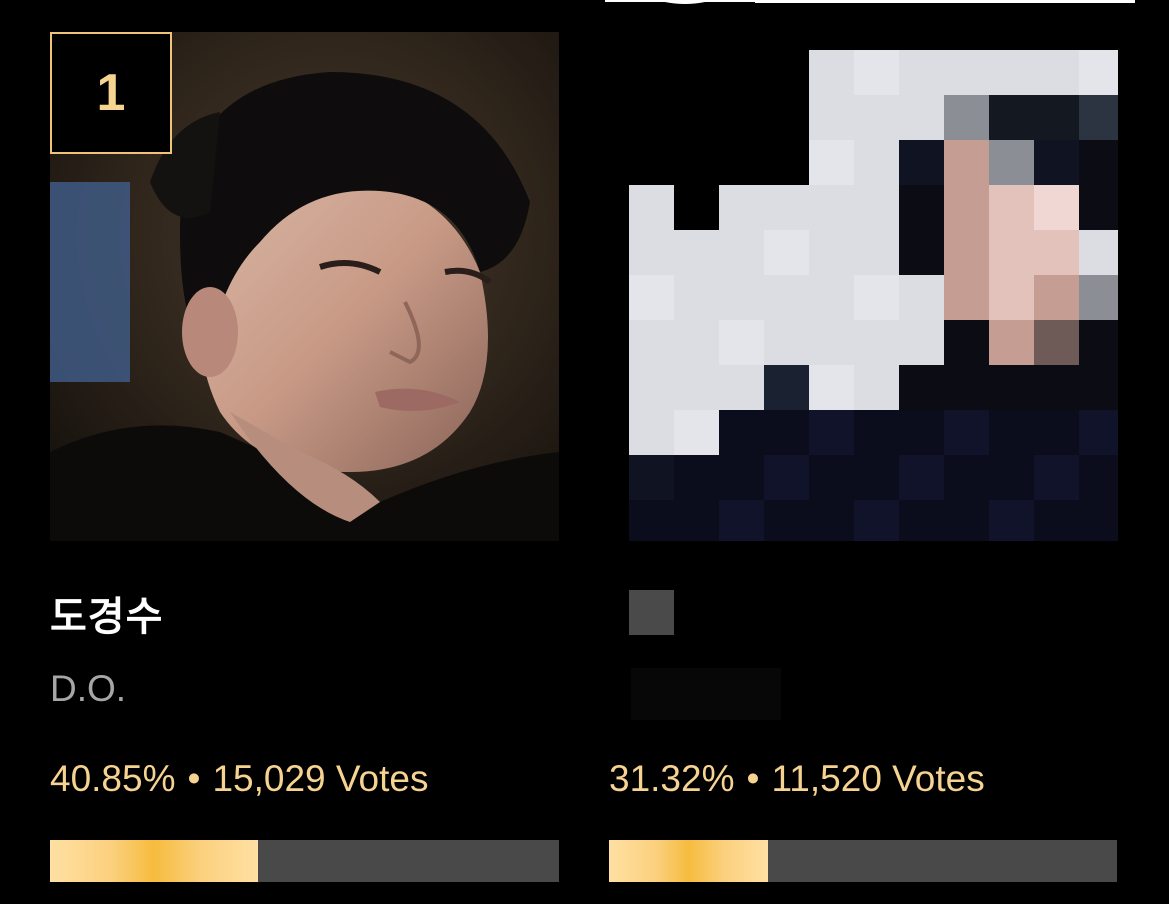 The width and height of the screenshot is (1169, 904). I want to click on vote-stats: 31.32% • 11,520 Votes, so click(797, 779).